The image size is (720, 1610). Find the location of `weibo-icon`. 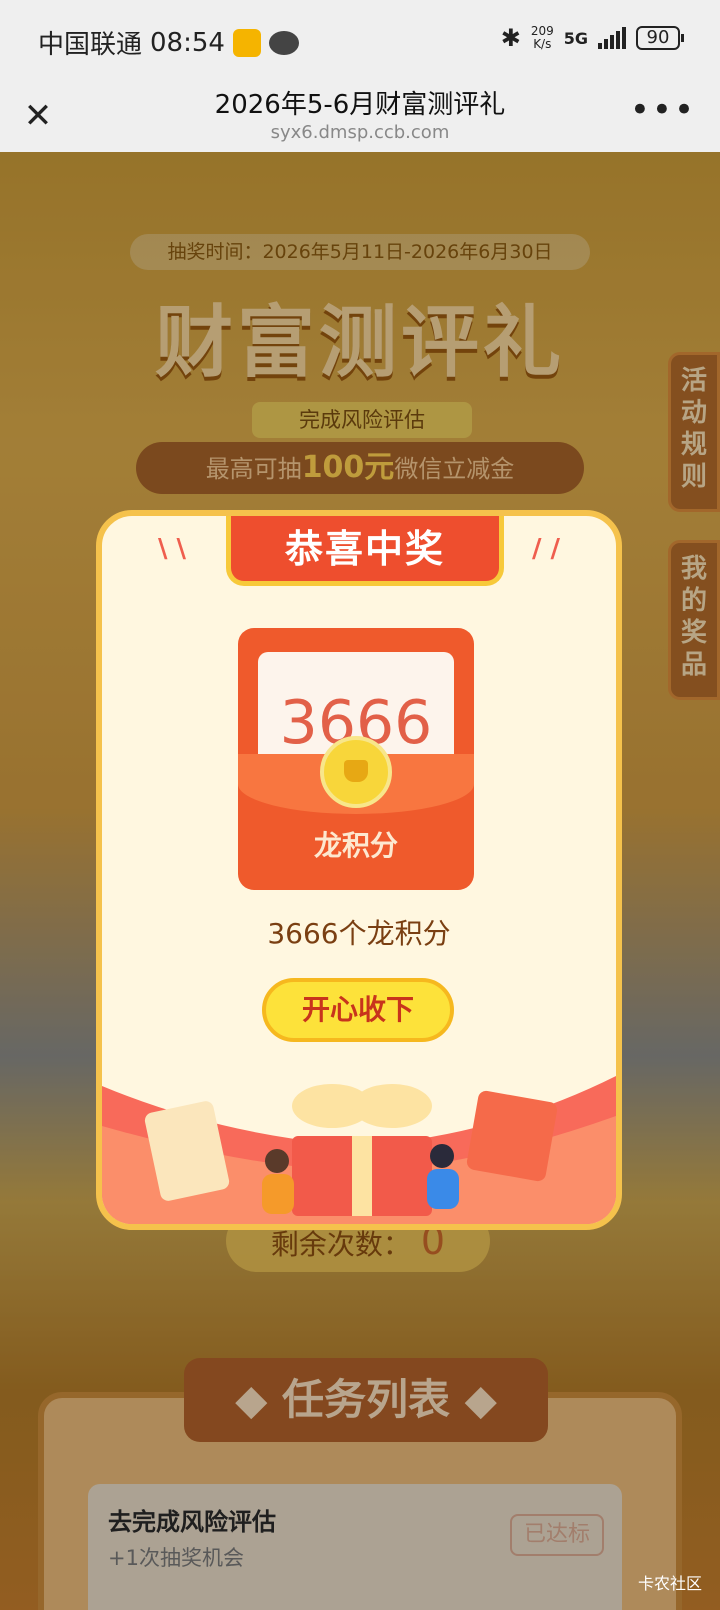

weibo-icon is located at coordinates (246, 42).